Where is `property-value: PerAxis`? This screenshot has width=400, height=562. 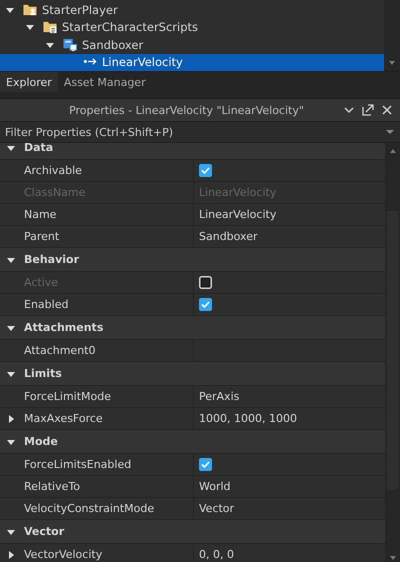 property-value: PerAxis is located at coordinates (219, 396).